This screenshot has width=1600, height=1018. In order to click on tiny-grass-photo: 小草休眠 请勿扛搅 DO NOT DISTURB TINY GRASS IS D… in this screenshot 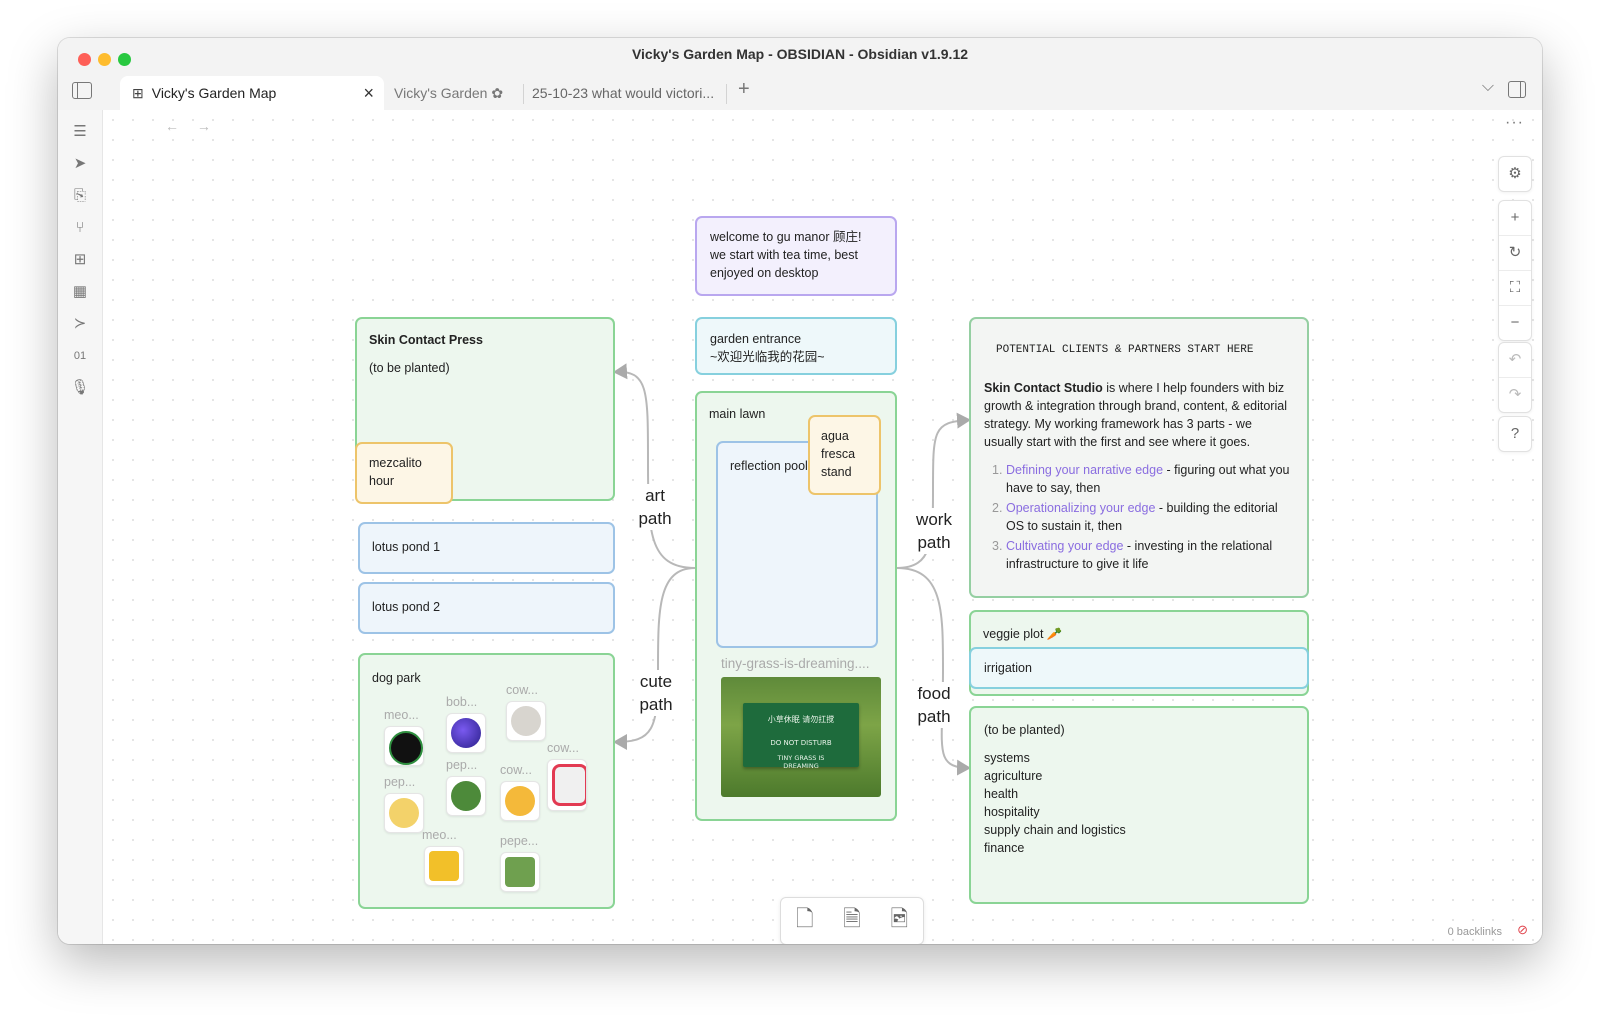, I will do `click(801, 737)`.